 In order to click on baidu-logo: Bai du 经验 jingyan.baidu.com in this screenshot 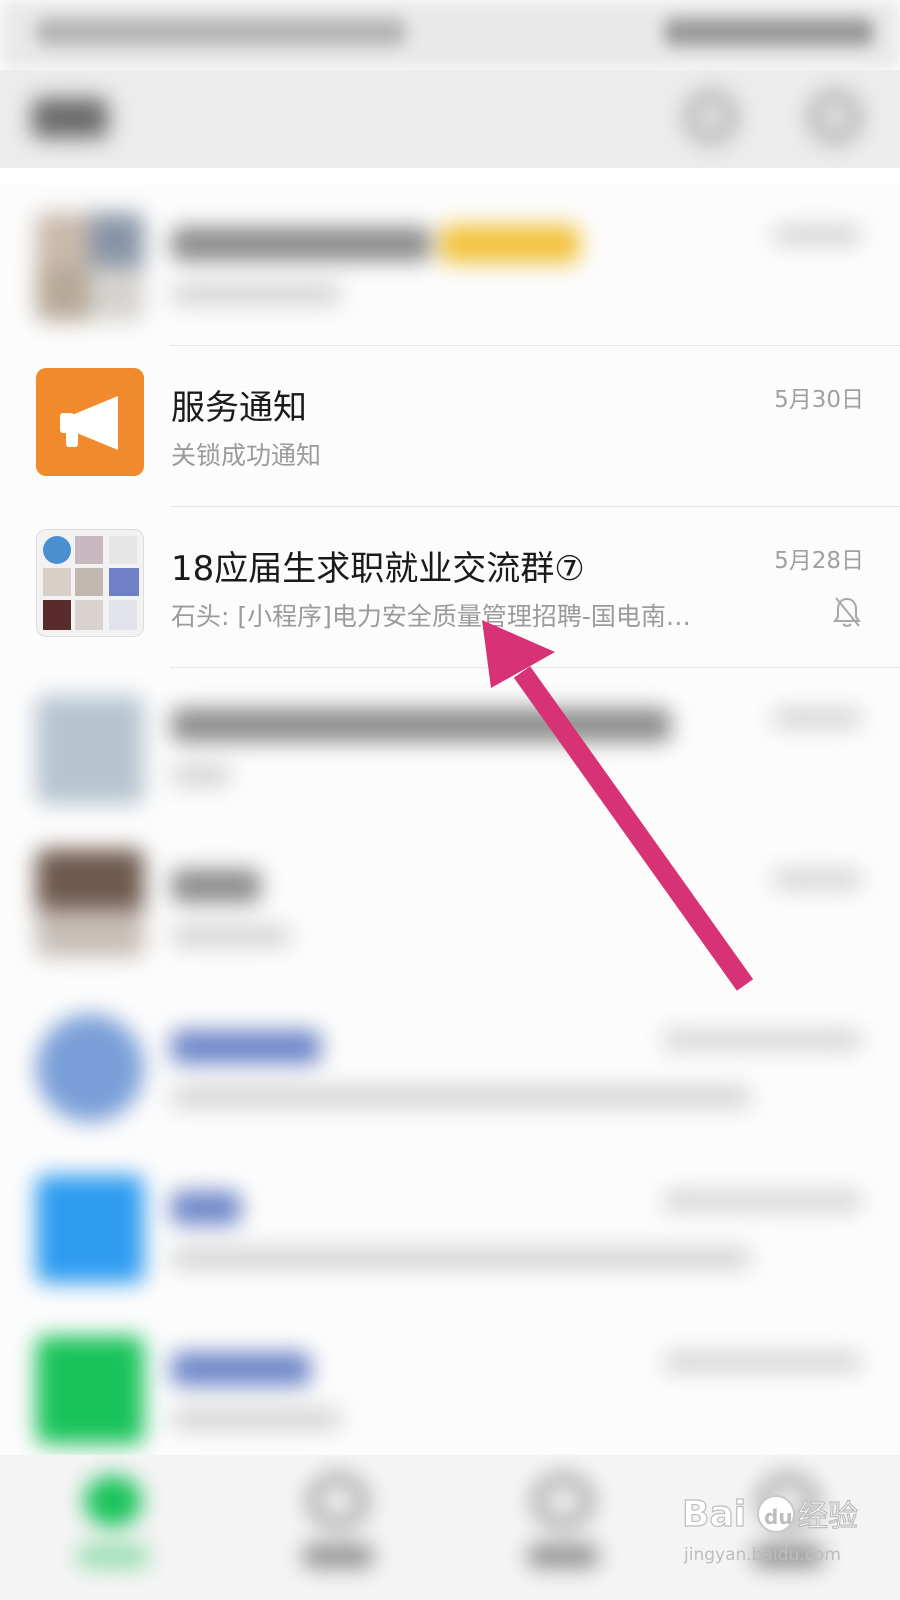, I will do `click(769, 1529)`.